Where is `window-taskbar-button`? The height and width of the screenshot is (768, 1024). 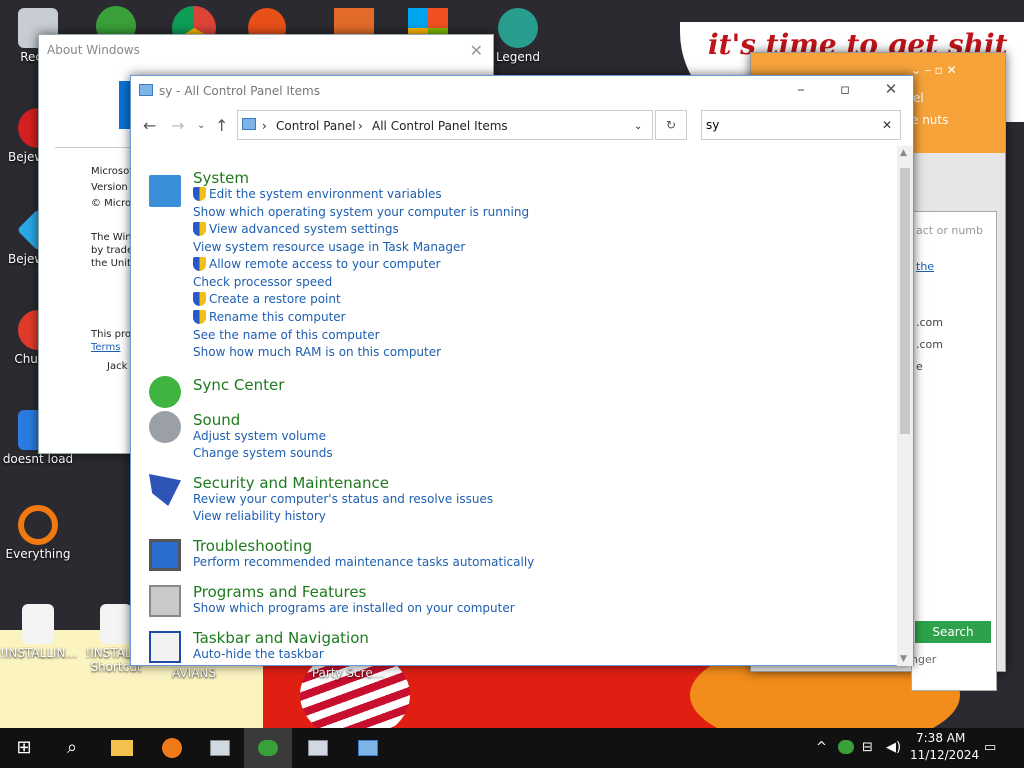 window-taskbar-button is located at coordinates (318, 748).